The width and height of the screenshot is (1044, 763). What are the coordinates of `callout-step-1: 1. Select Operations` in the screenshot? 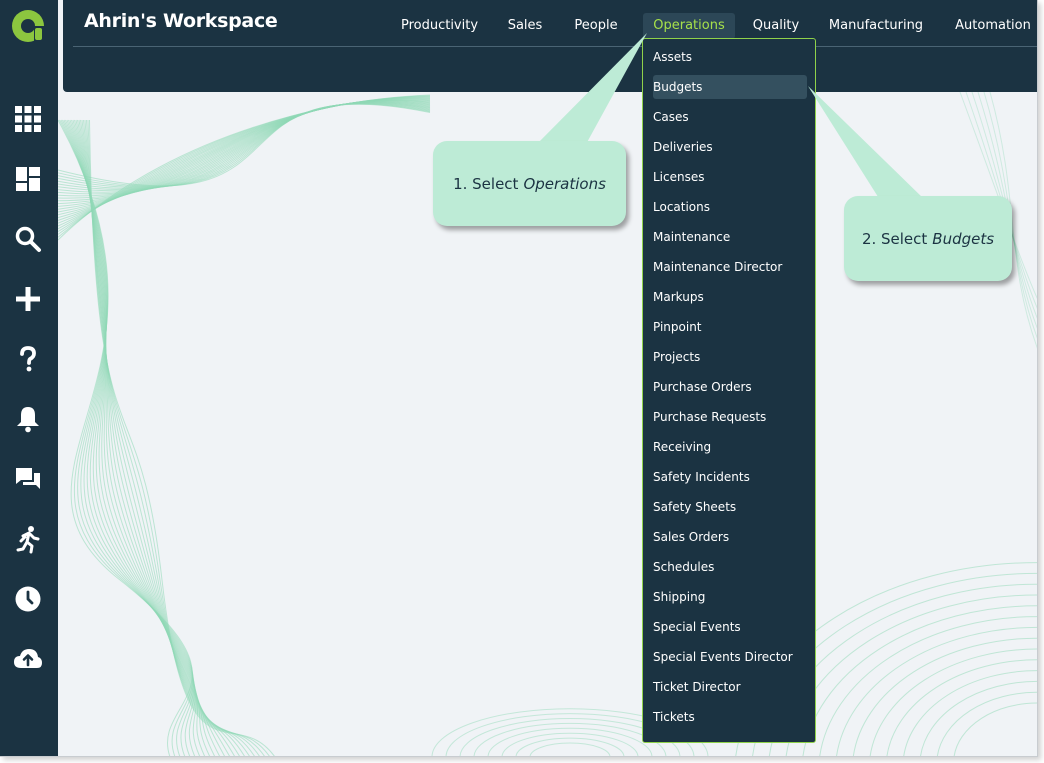 It's located at (529, 183).